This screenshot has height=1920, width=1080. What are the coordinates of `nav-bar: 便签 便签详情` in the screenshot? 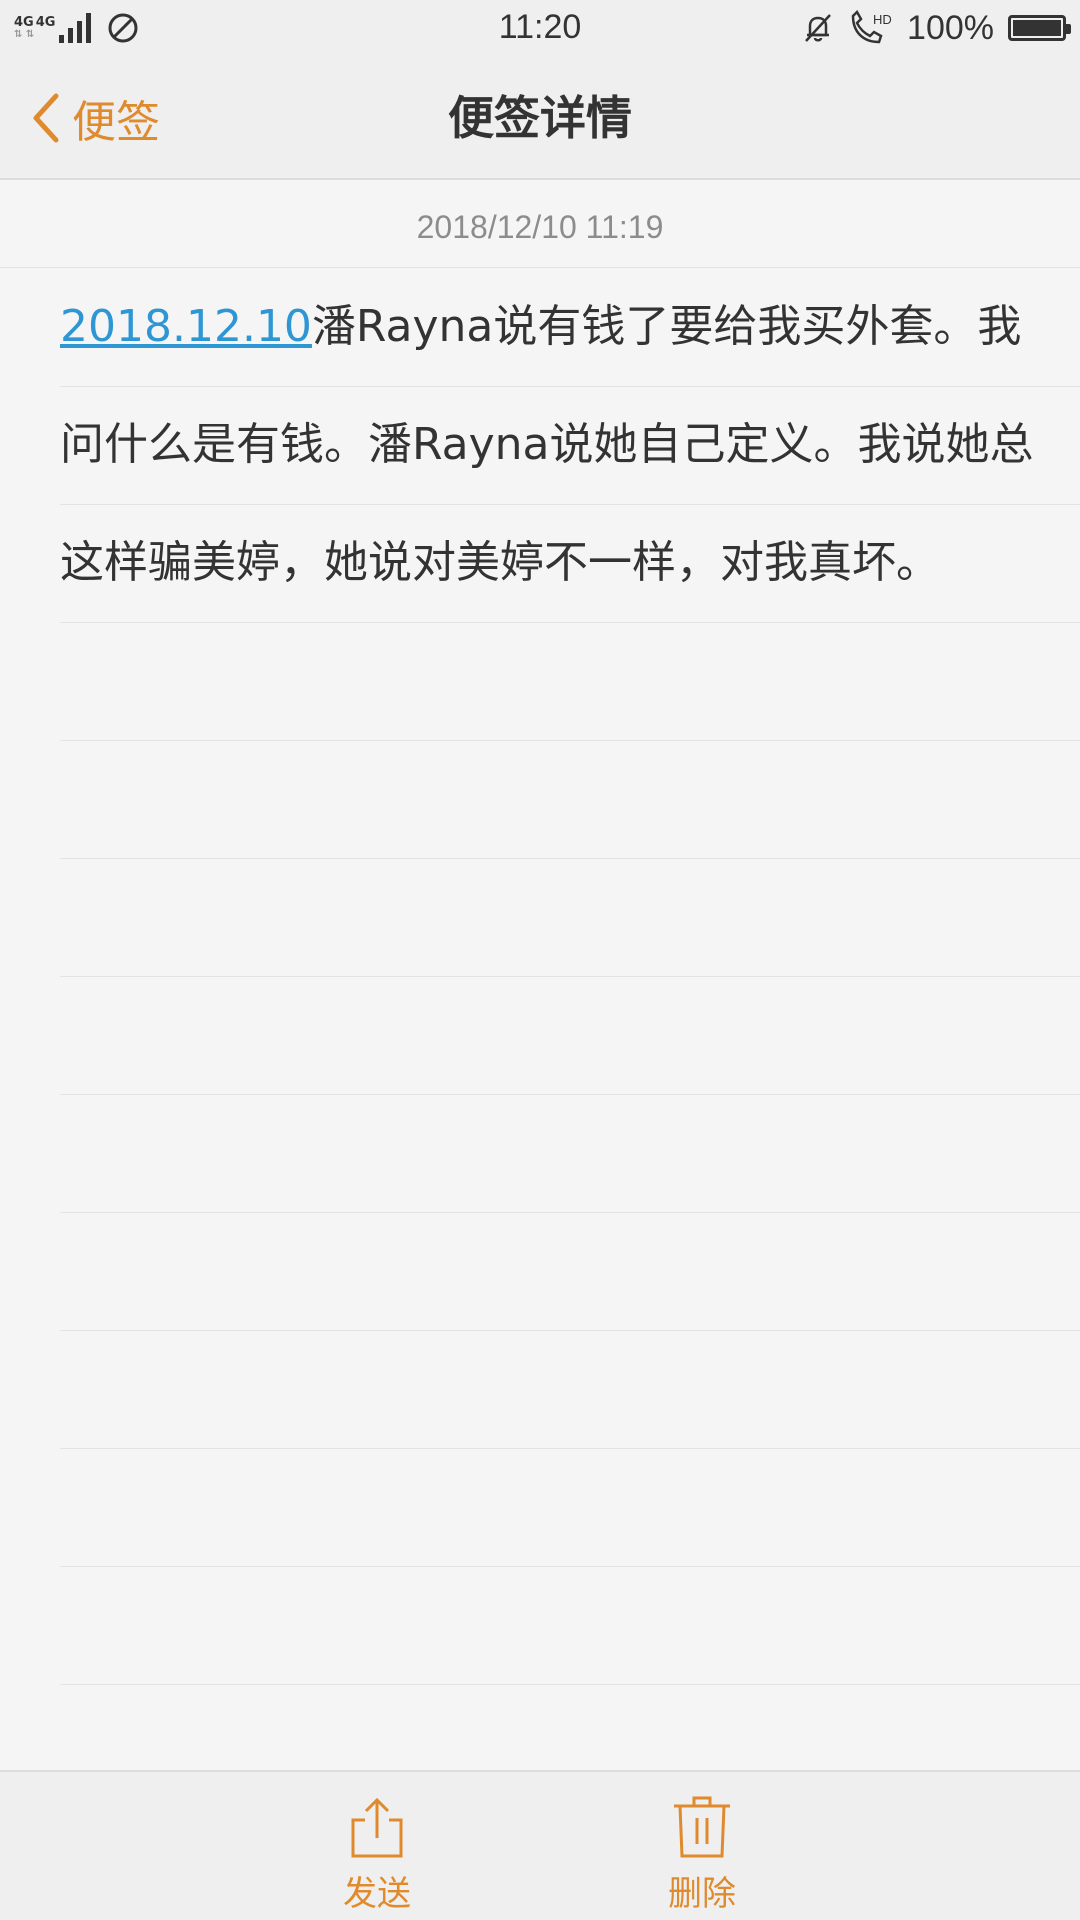 It's located at (540, 118).